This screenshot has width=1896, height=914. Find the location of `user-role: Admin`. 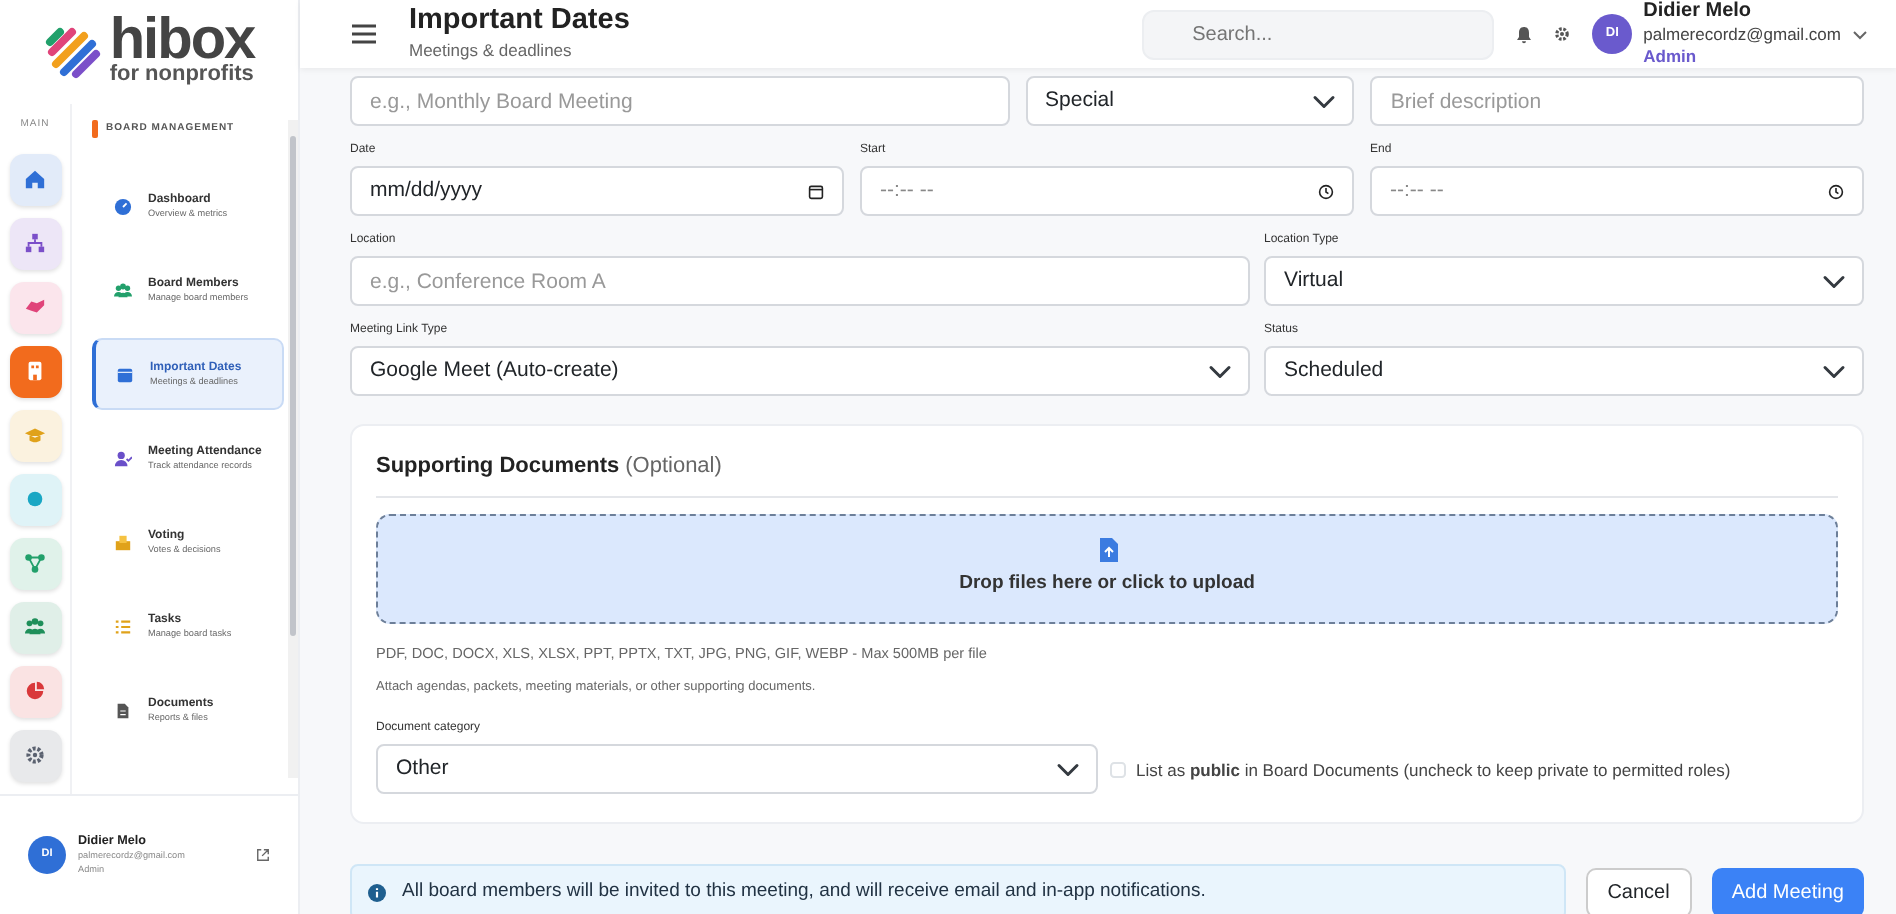

user-role: Admin is located at coordinates (1671, 57).